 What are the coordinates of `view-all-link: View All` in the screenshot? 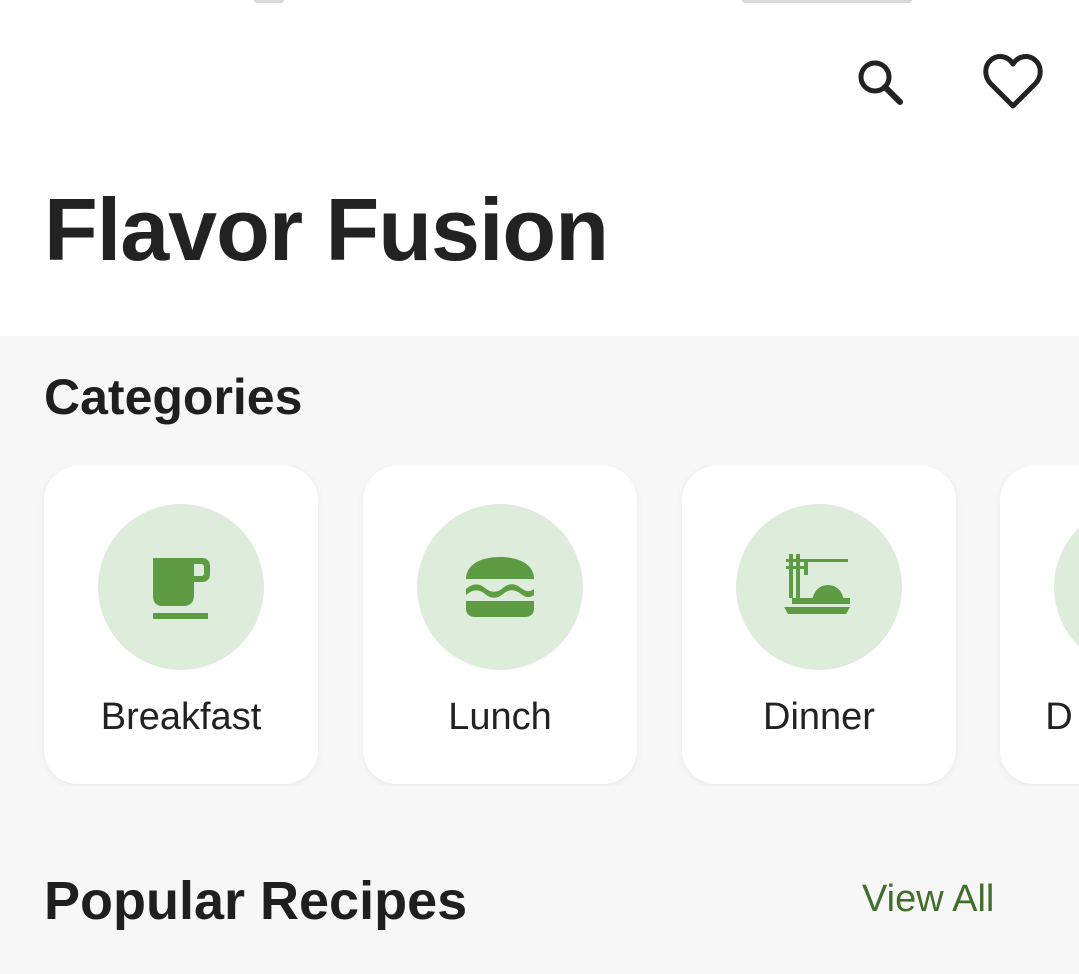 It's located at (928, 899).